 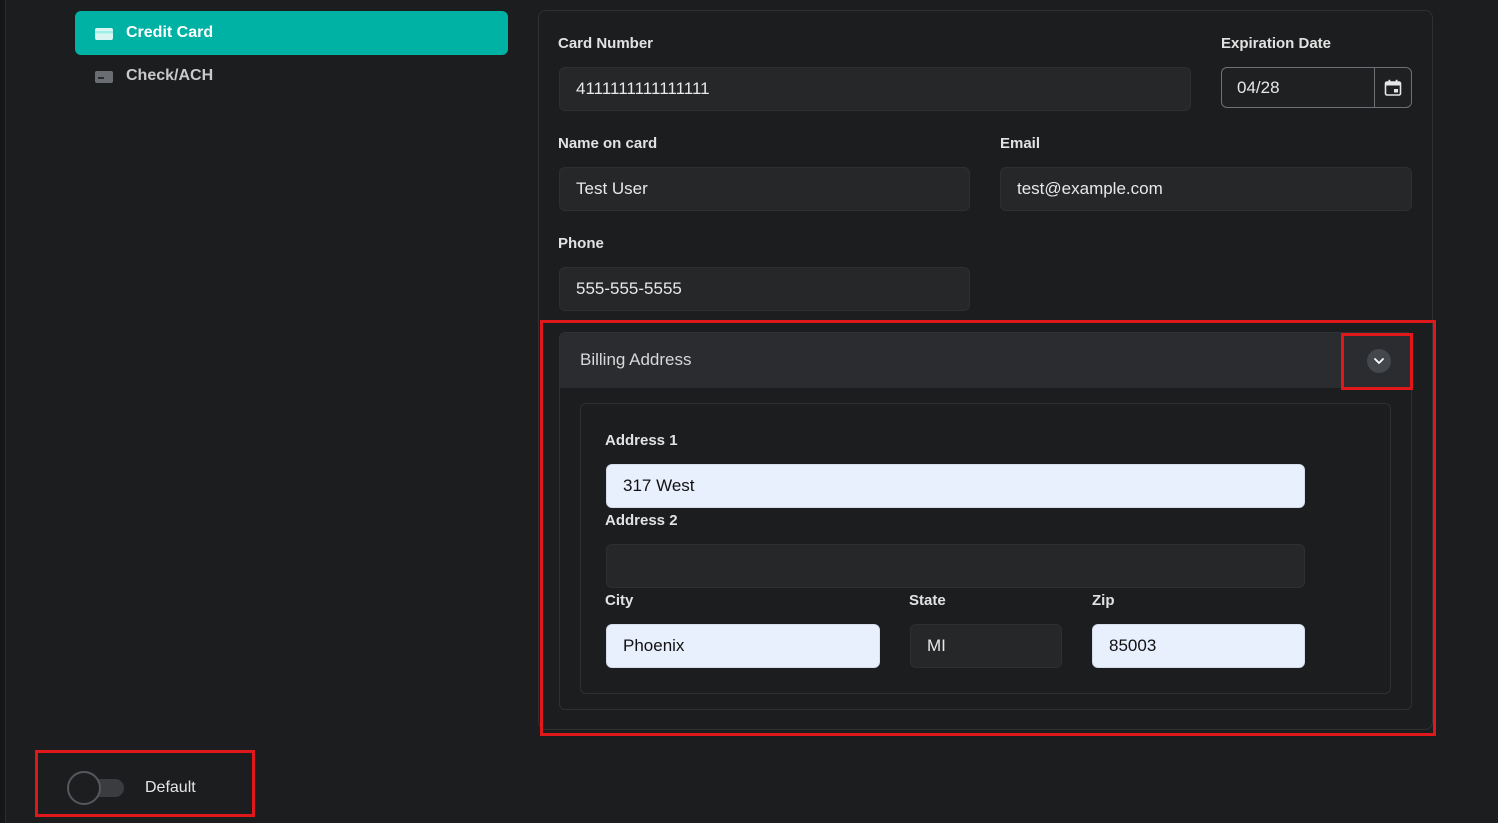 I want to click on phone-label: Phone, so click(x=581, y=243).